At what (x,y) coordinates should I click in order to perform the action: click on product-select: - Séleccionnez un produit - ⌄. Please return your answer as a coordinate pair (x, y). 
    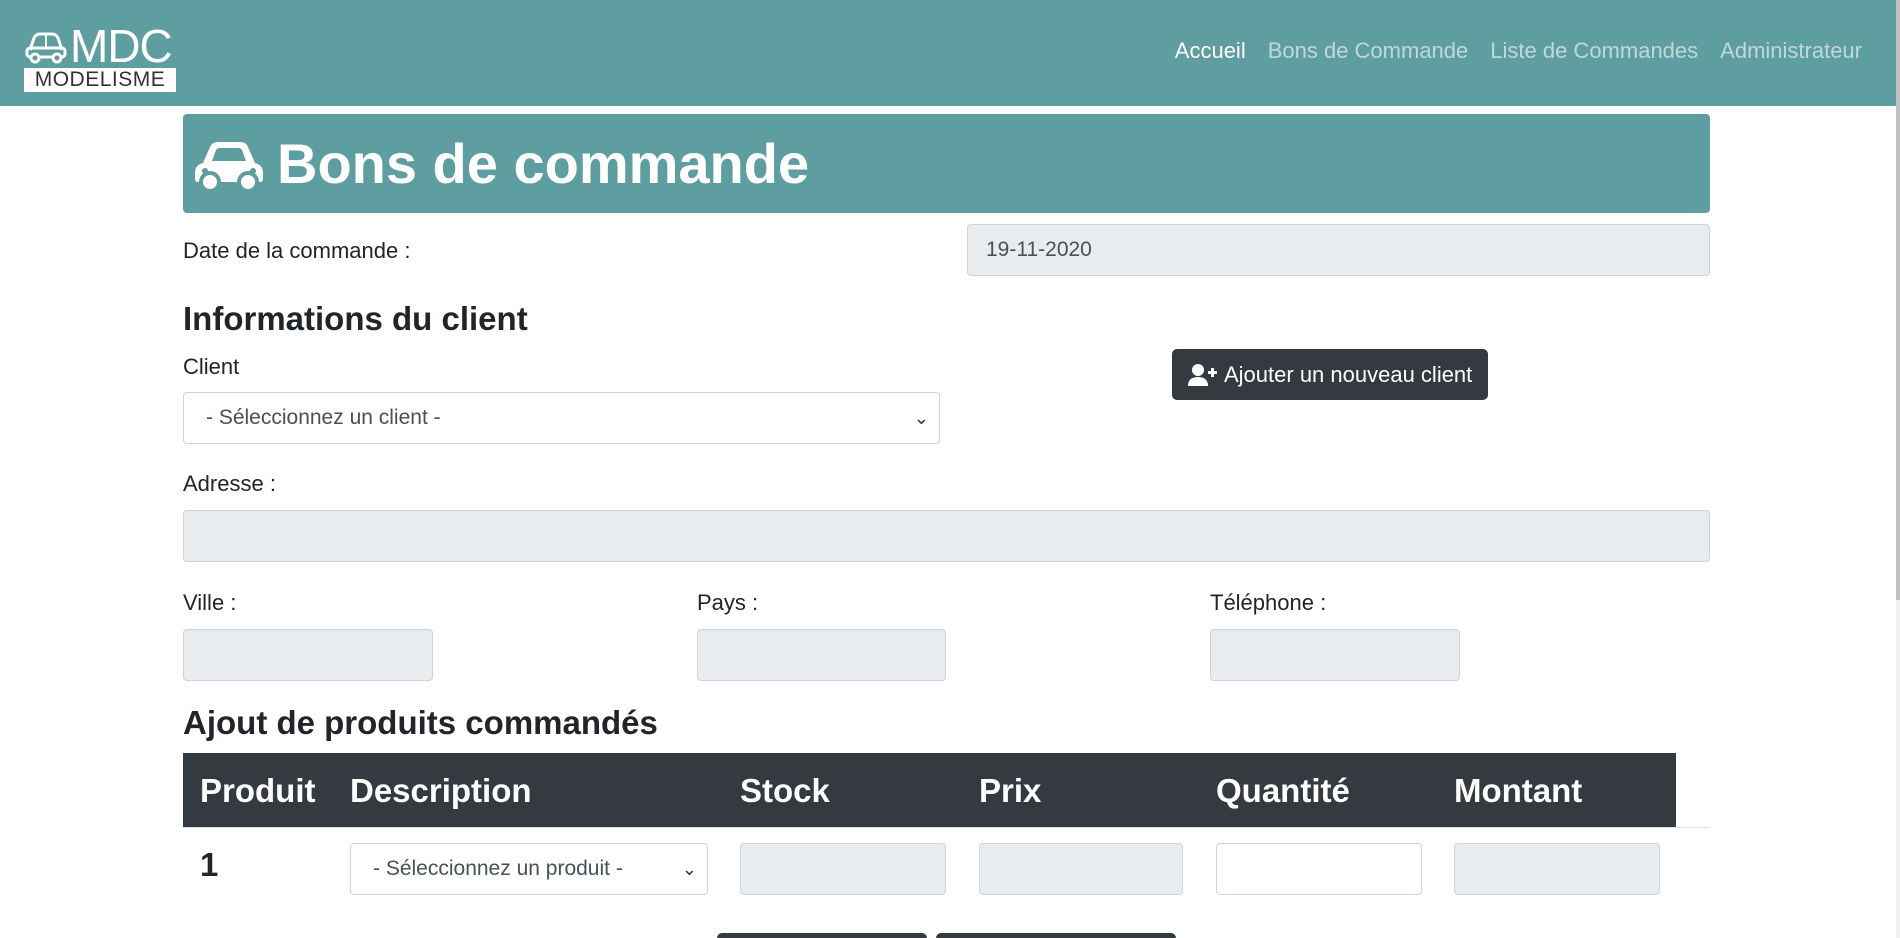
    Looking at the image, I should click on (529, 869).